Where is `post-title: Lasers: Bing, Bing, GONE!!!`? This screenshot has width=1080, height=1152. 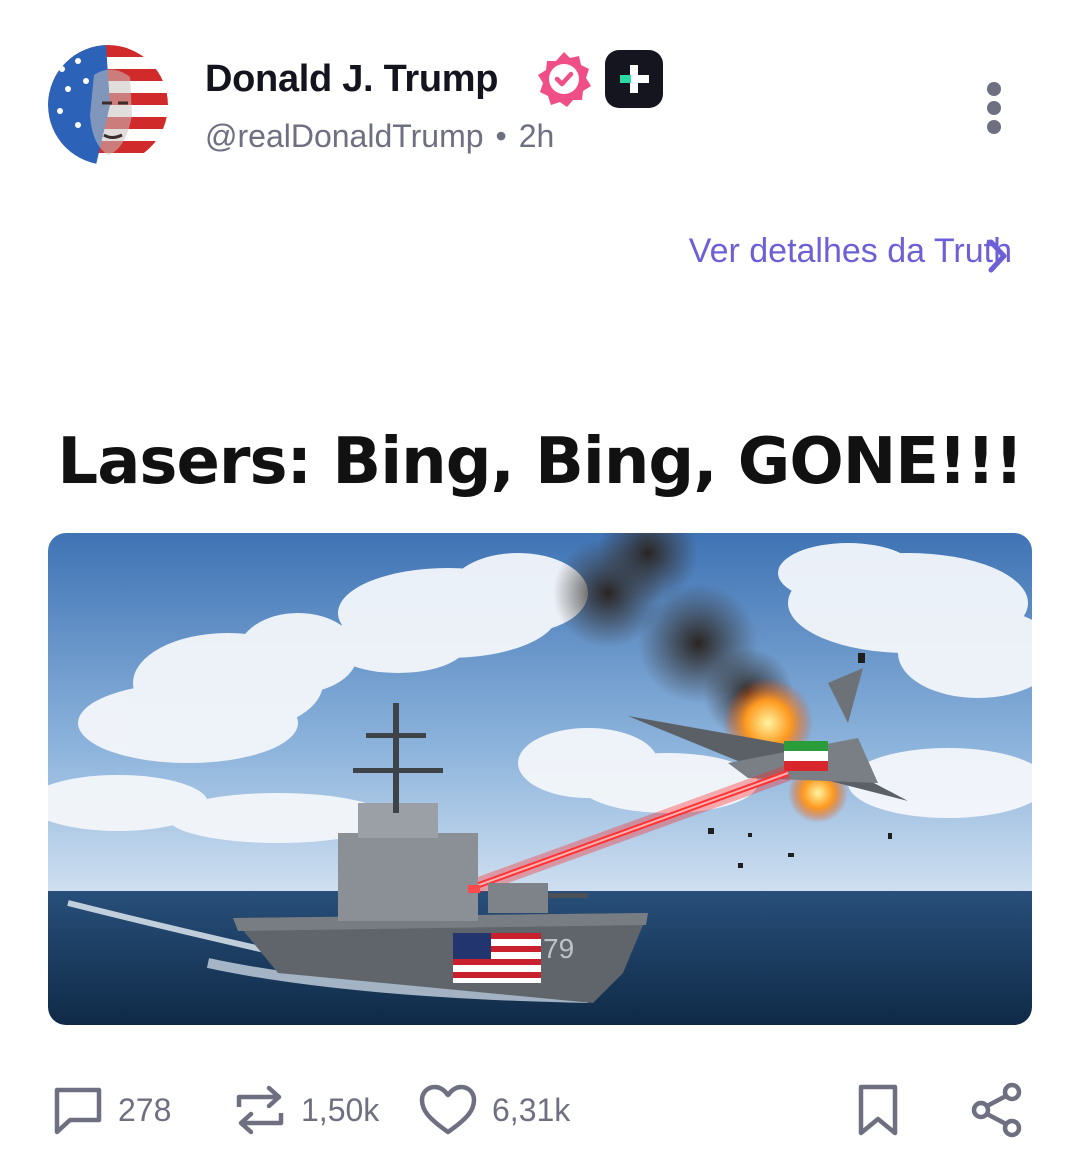
post-title: Lasers: Bing, Bing, GONE!!! is located at coordinates (540, 462).